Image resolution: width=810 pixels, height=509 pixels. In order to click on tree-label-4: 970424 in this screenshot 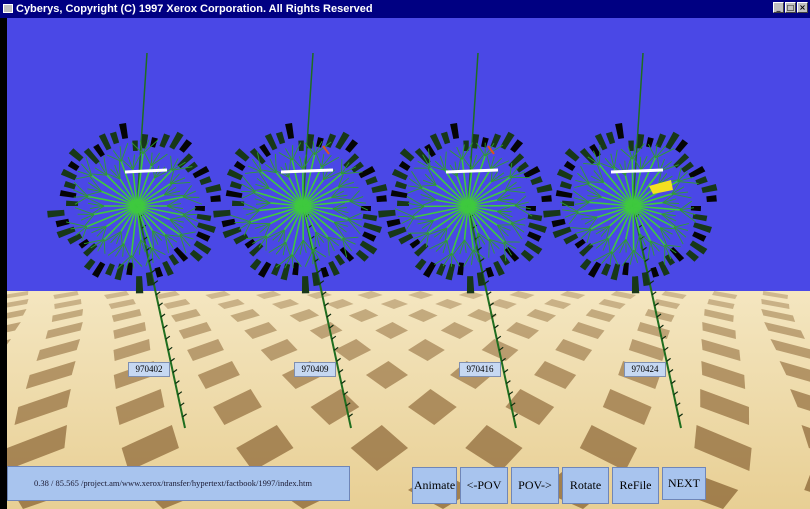, I will do `click(645, 369)`.